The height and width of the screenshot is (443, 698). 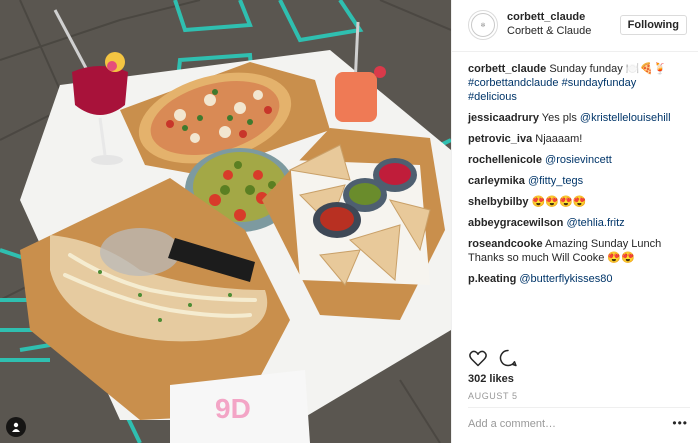 I want to click on bag-logo: 9D, so click(x=233, y=408).